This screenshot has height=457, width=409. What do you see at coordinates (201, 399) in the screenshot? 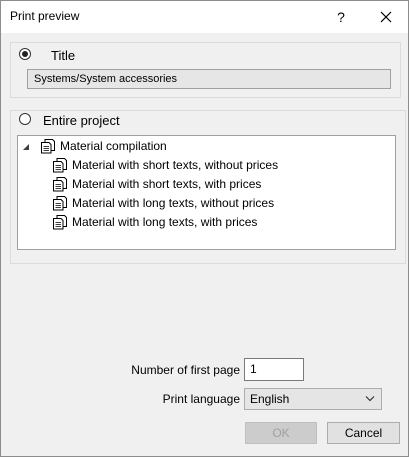
I see `print-language-label: Print language` at bounding box center [201, 399].